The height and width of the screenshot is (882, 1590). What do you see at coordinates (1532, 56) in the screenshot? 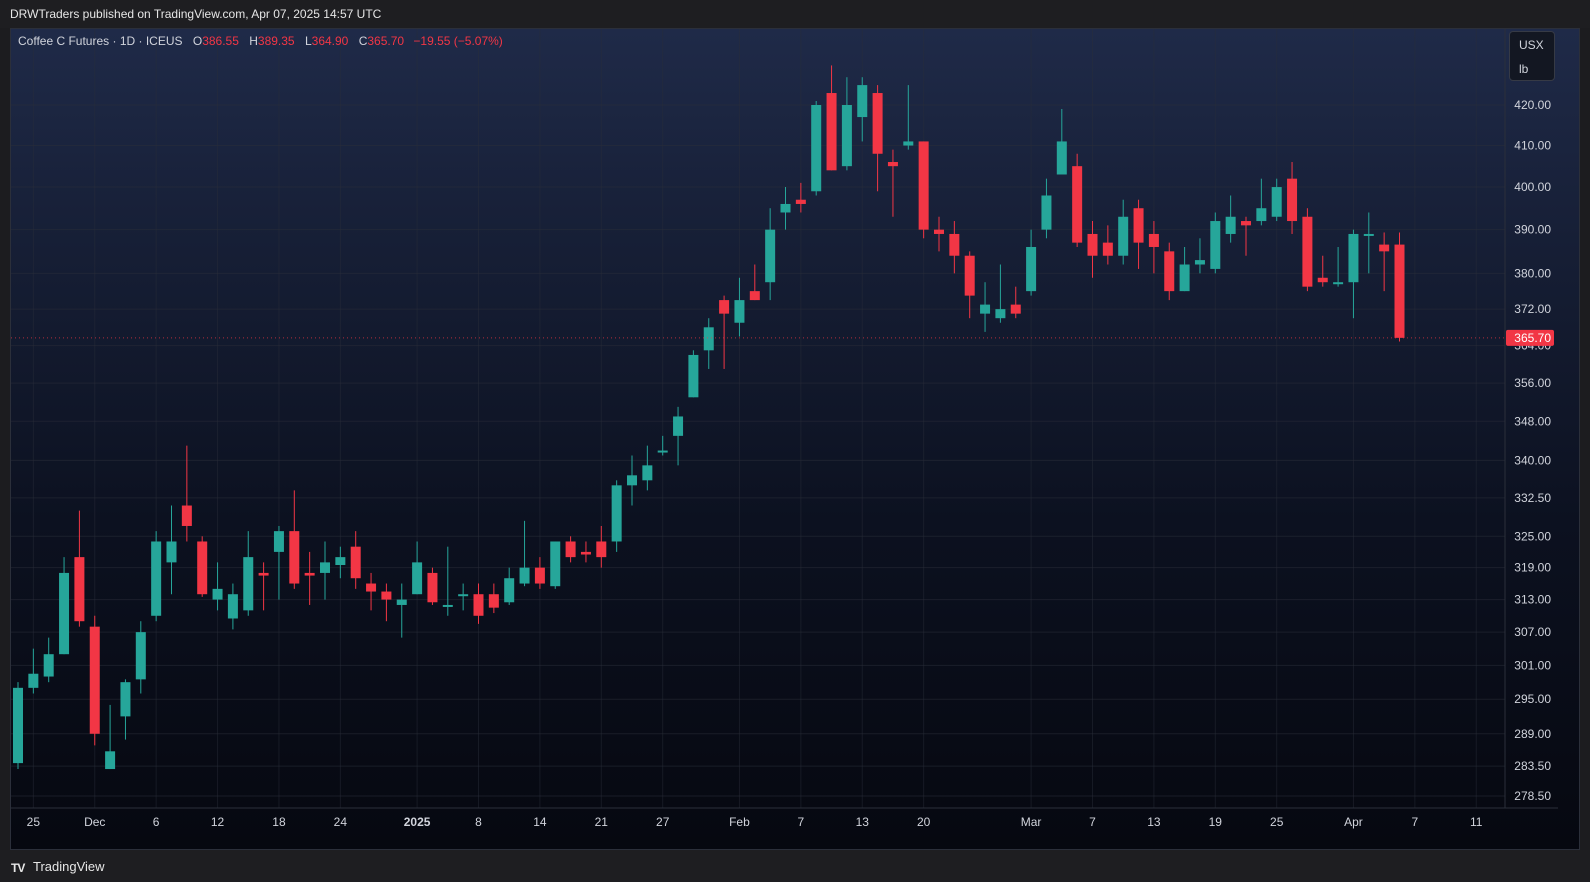
I see `unit-selector: USX lb` at bounding box center [1532, 56].